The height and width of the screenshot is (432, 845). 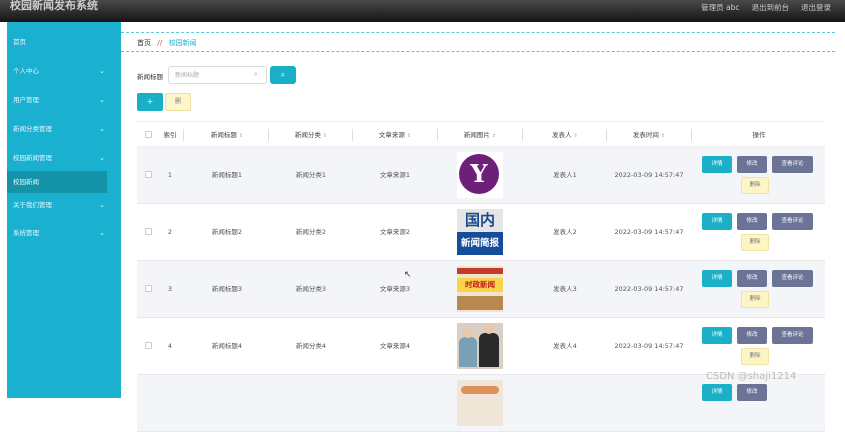 I want to click on sidebar-item-label: 校园新闻管理, so click(x=32, y=158).